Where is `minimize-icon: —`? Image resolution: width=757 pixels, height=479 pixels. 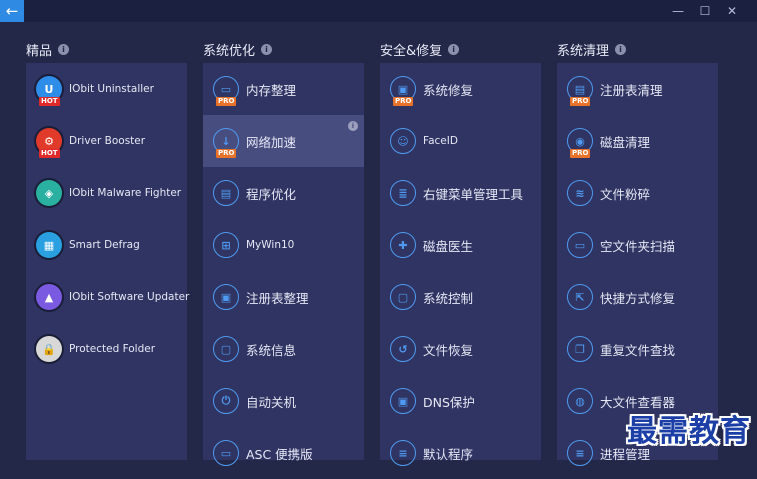
minimize-icon: — is located at coordinates (678, 11).